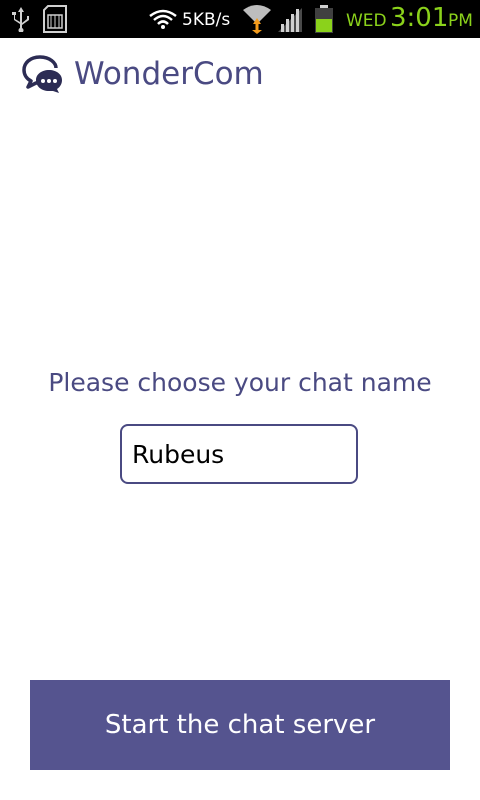 This screenshot has width=480, height=800. I want to click on battery-icon, so click(324, 19).